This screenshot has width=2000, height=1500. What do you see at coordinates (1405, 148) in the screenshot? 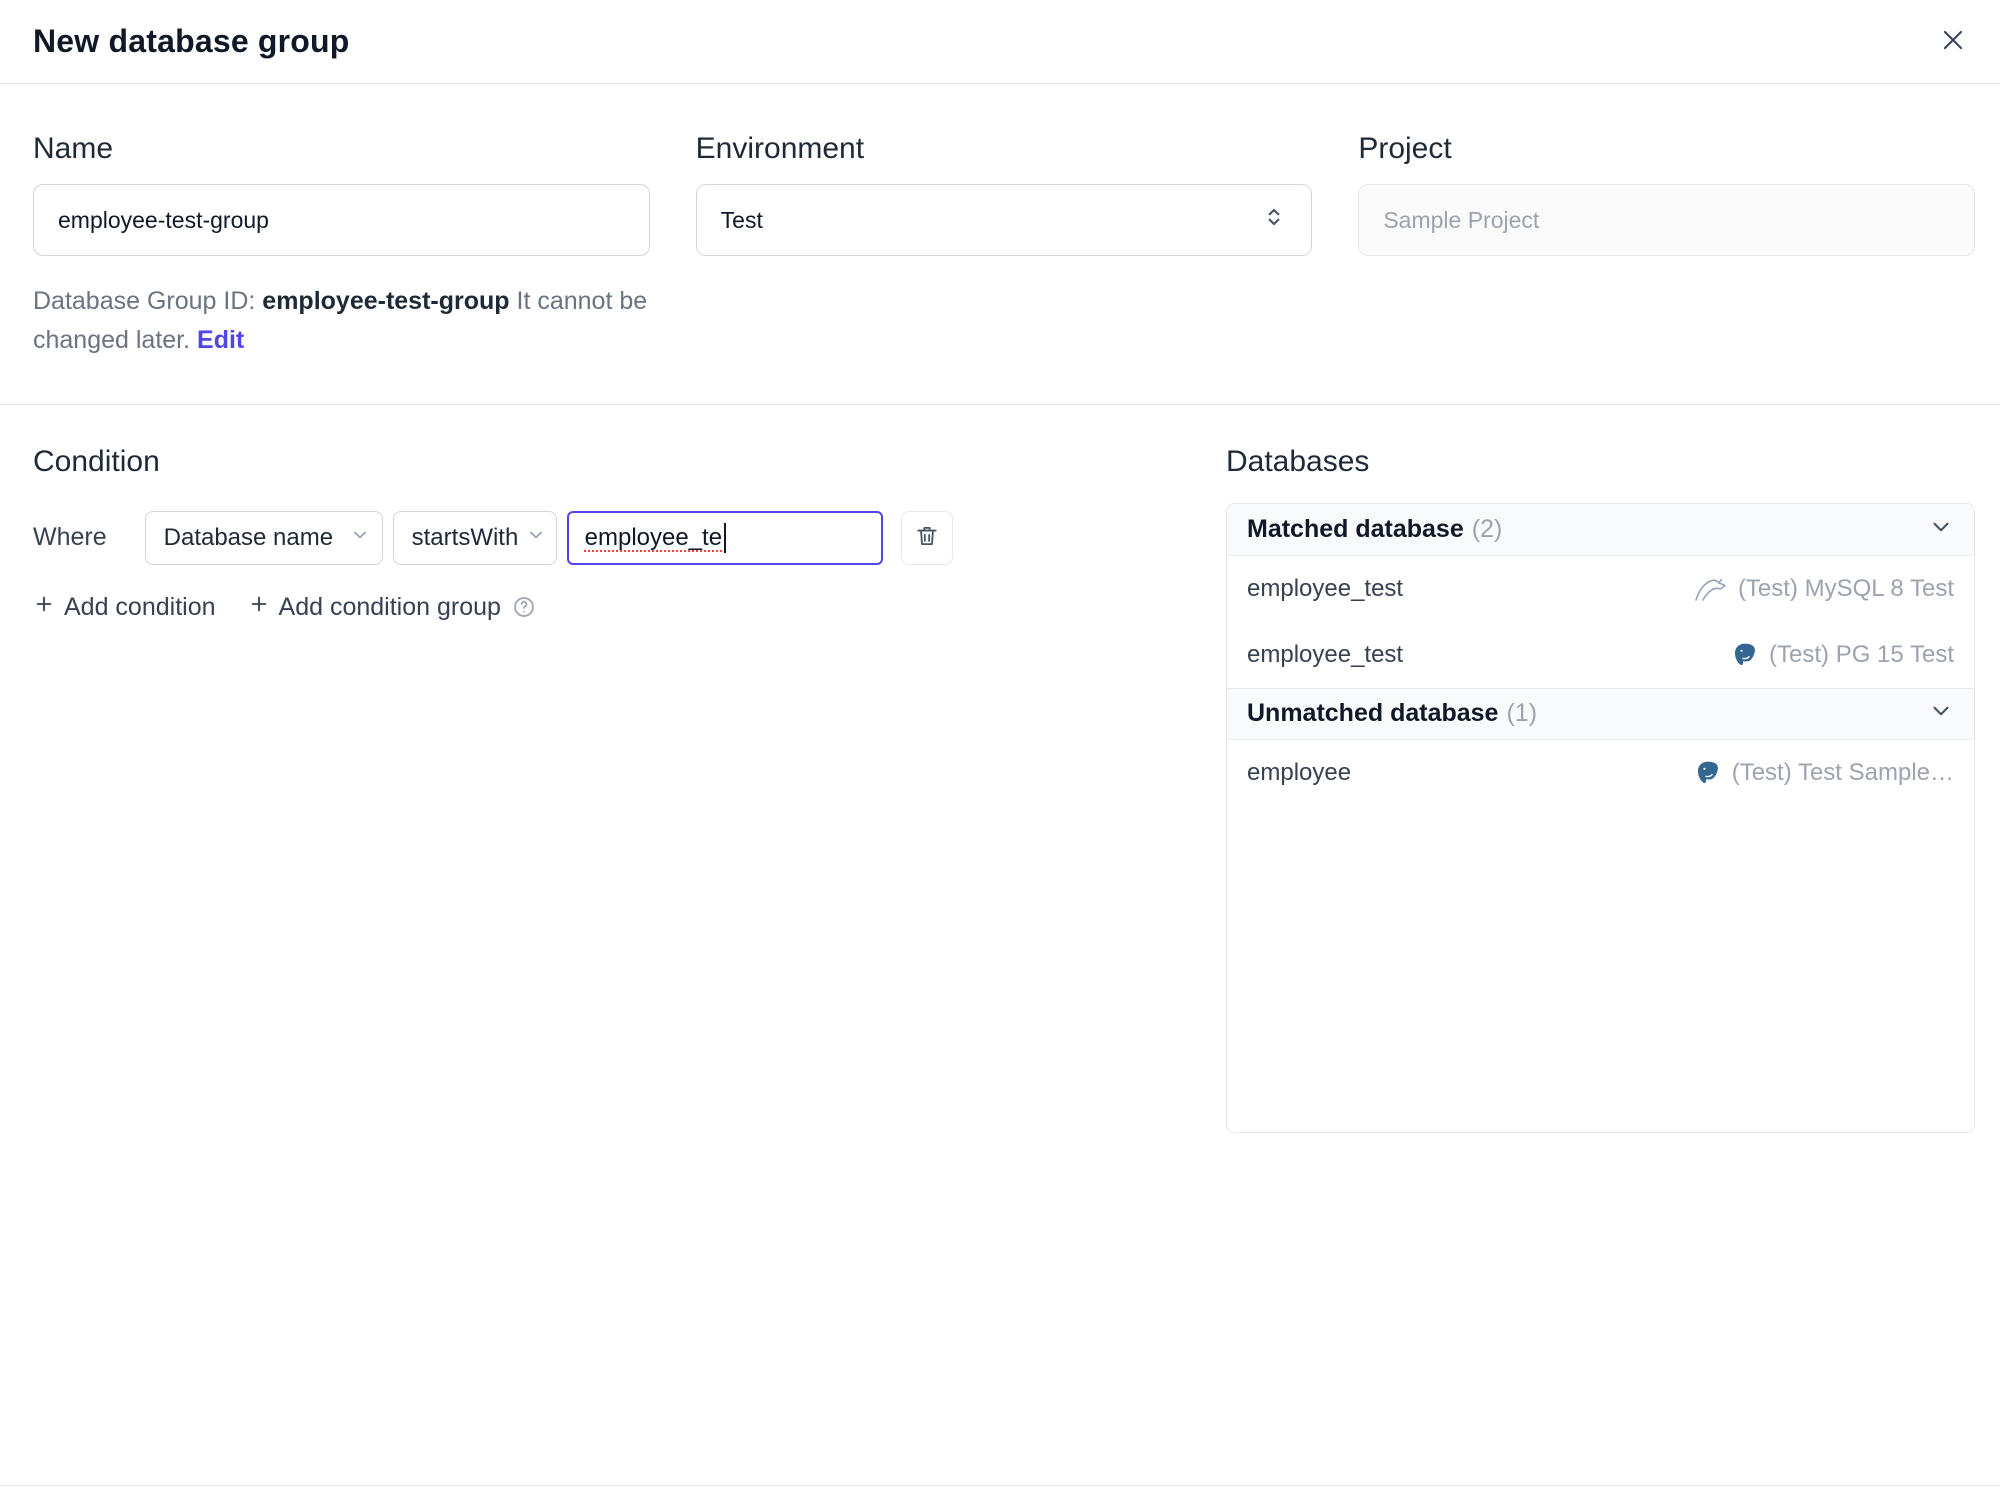
I see `project-label: Project` at bounding box center [1405, 148].